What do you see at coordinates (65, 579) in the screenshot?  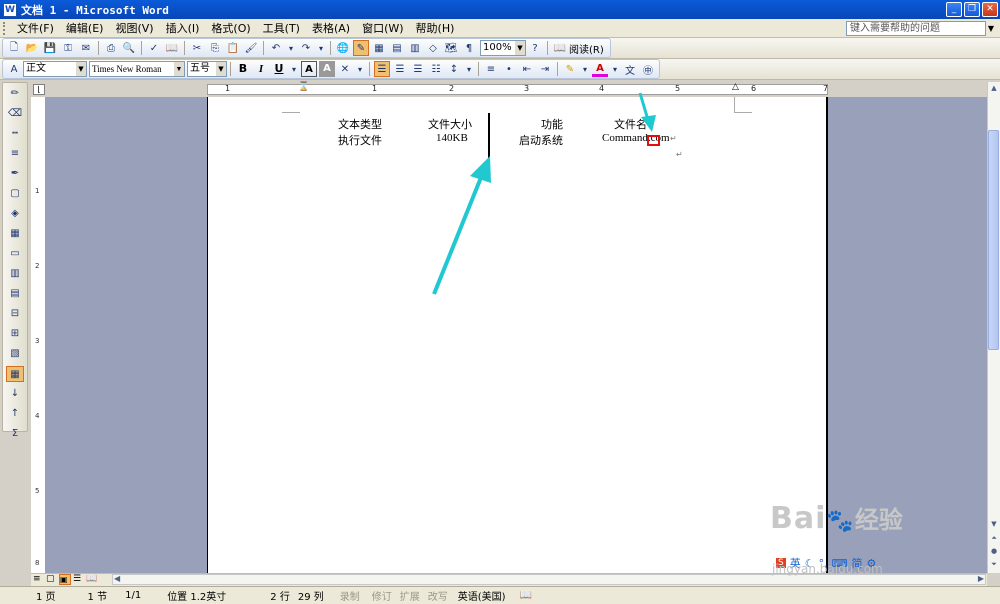 I see `print-layout-icon: ▣` at bounding box center [65, 579].